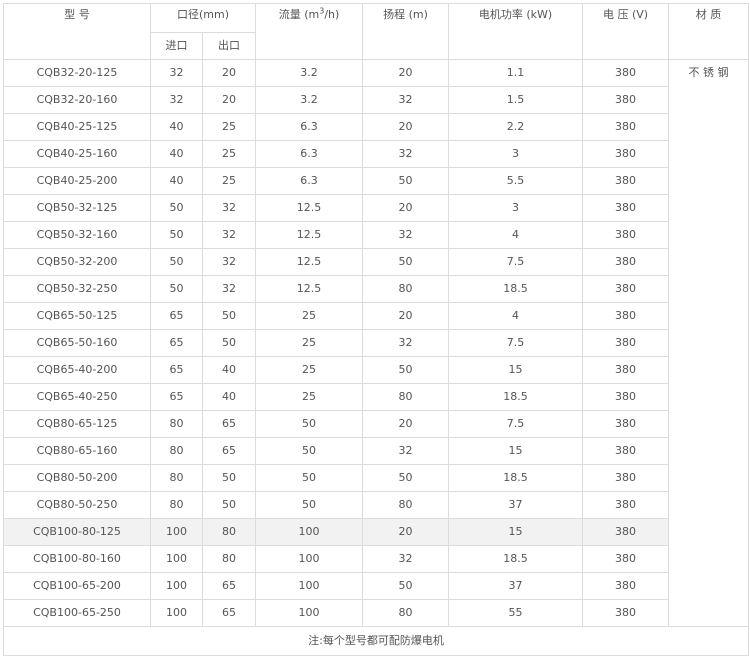 This screenshot has width=750, height=661. I want to click on cell-model: CQB40-25-125, so click(77, 127).